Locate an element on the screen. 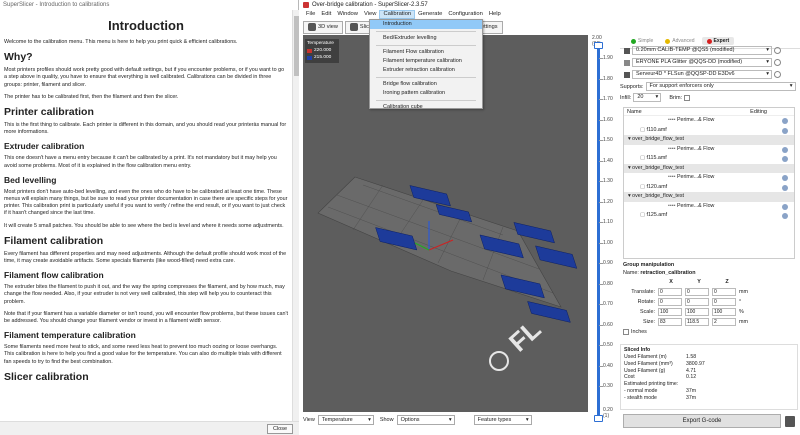 Image resolution: width=800 pixels, height=435 pixels. help-footer: Close is located at coordinates (149, 428).